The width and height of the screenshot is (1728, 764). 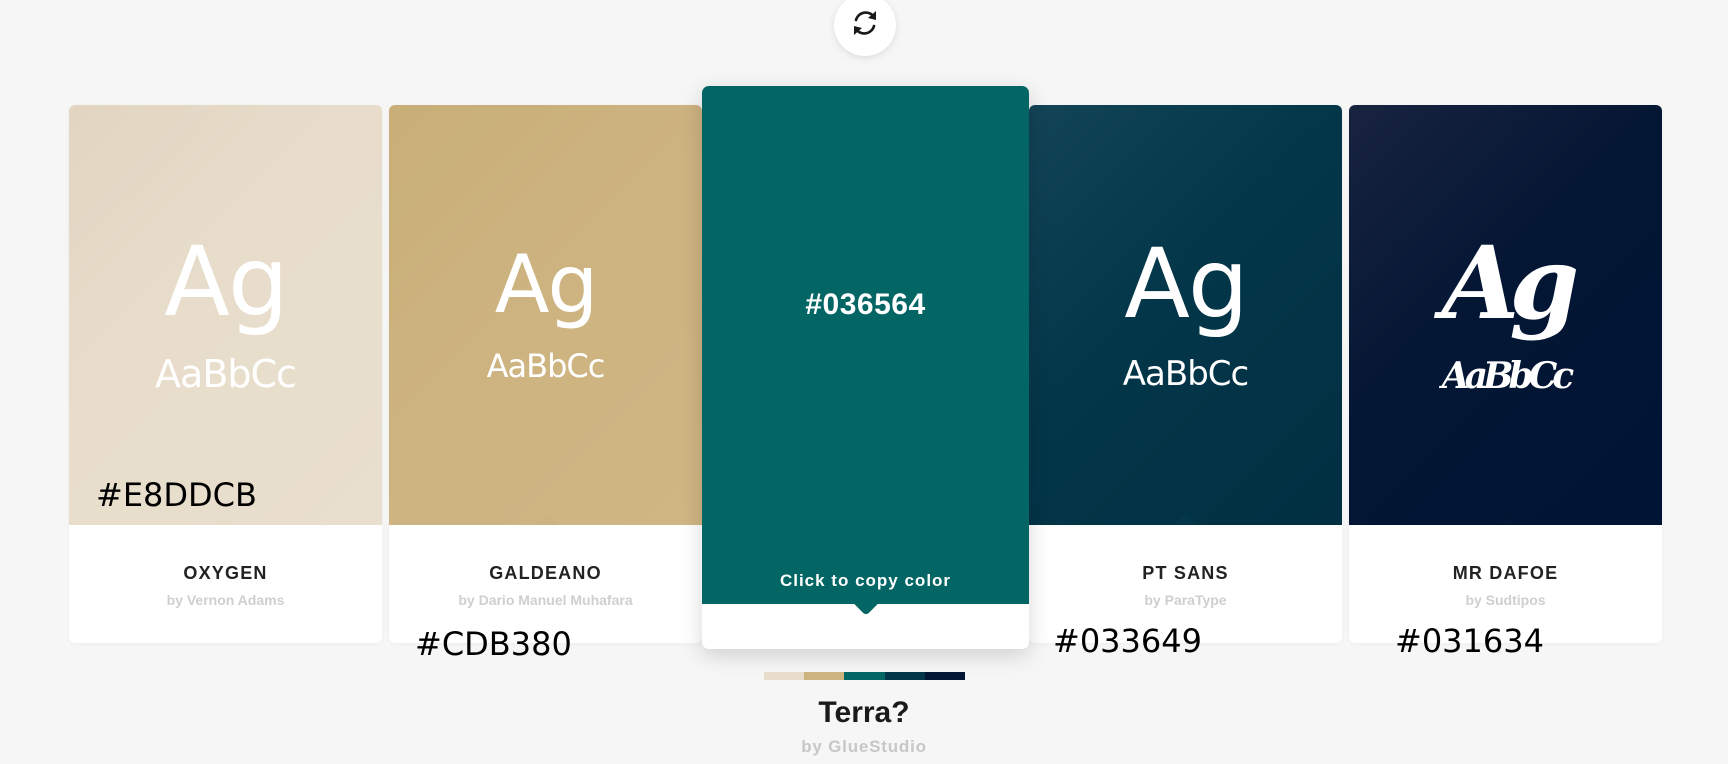 What do you see at coordinates (545, 573) in the screenshot?
I see `font-name: GALDEANO` at bounding box center [545, 573].